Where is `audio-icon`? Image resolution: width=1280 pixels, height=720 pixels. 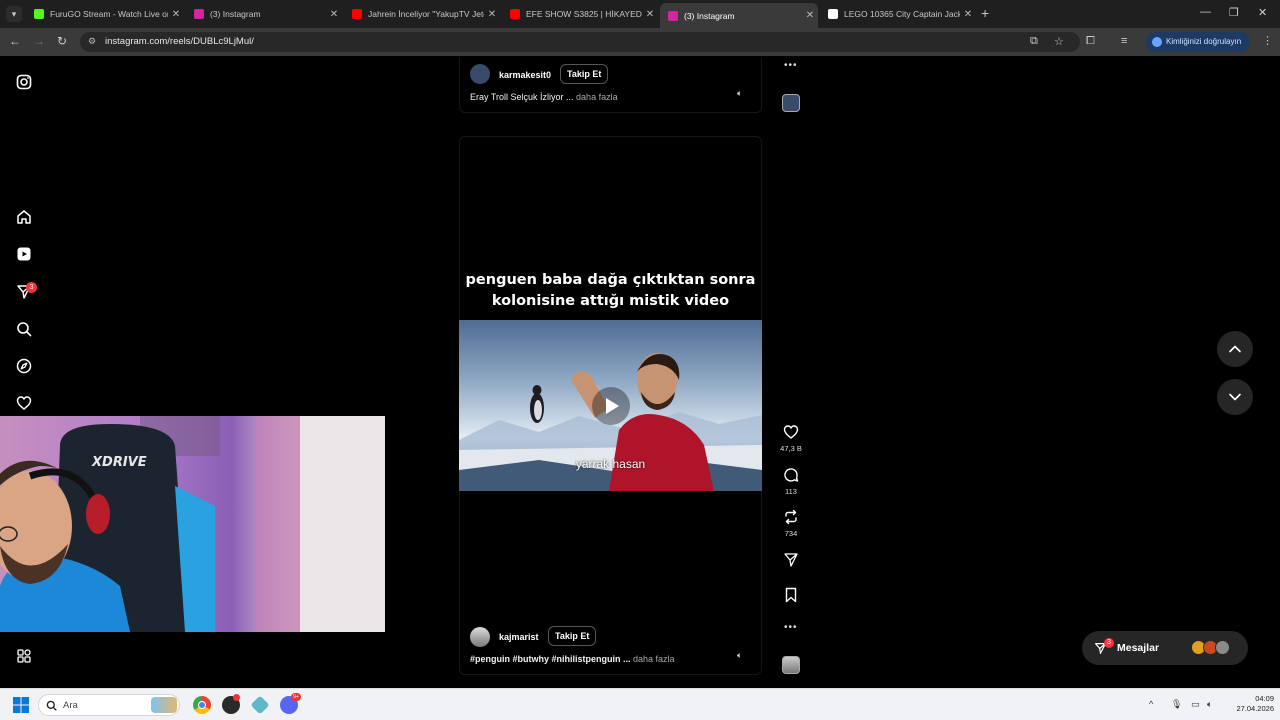
audio-icon is located at coordinates (791, 103).